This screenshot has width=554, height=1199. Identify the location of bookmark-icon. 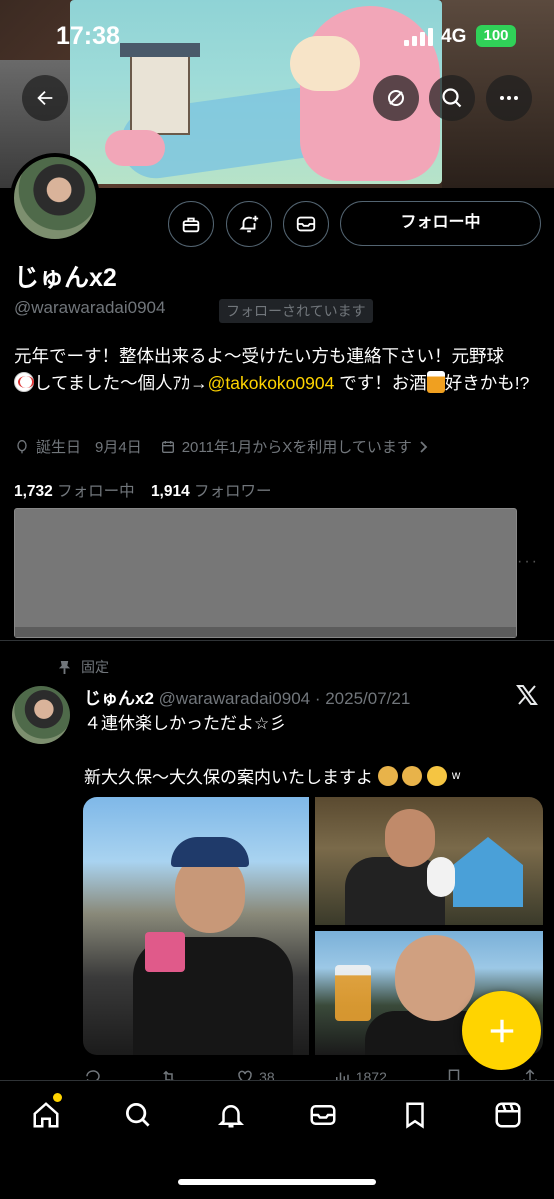
(415, 1115).